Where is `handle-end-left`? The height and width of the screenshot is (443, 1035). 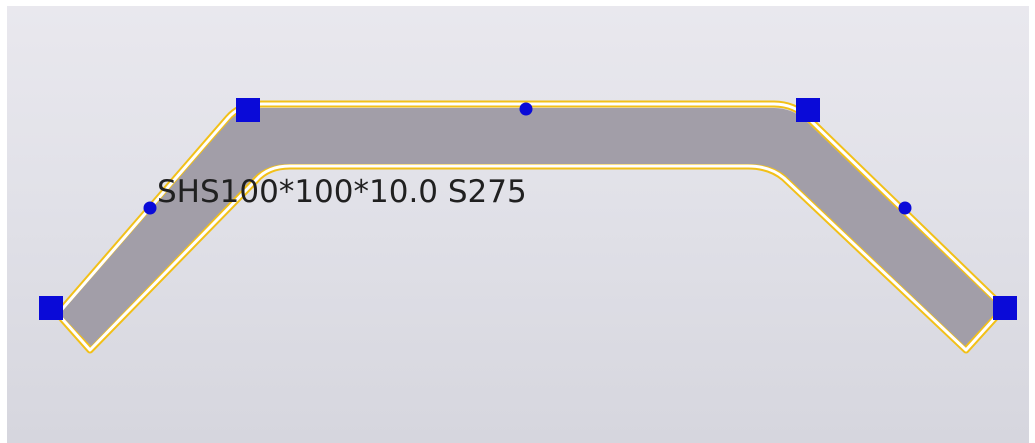 handle-end-left is located at coordinates (51, 308).